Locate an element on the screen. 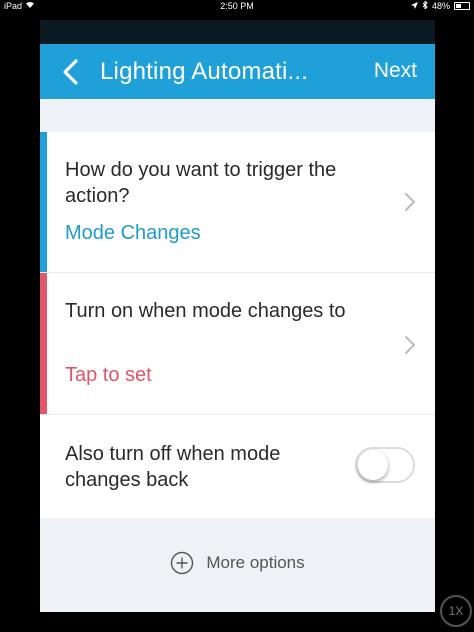 This screenshot has height=632, width=474. status-right: 48% is located at coordinates (440, 5).